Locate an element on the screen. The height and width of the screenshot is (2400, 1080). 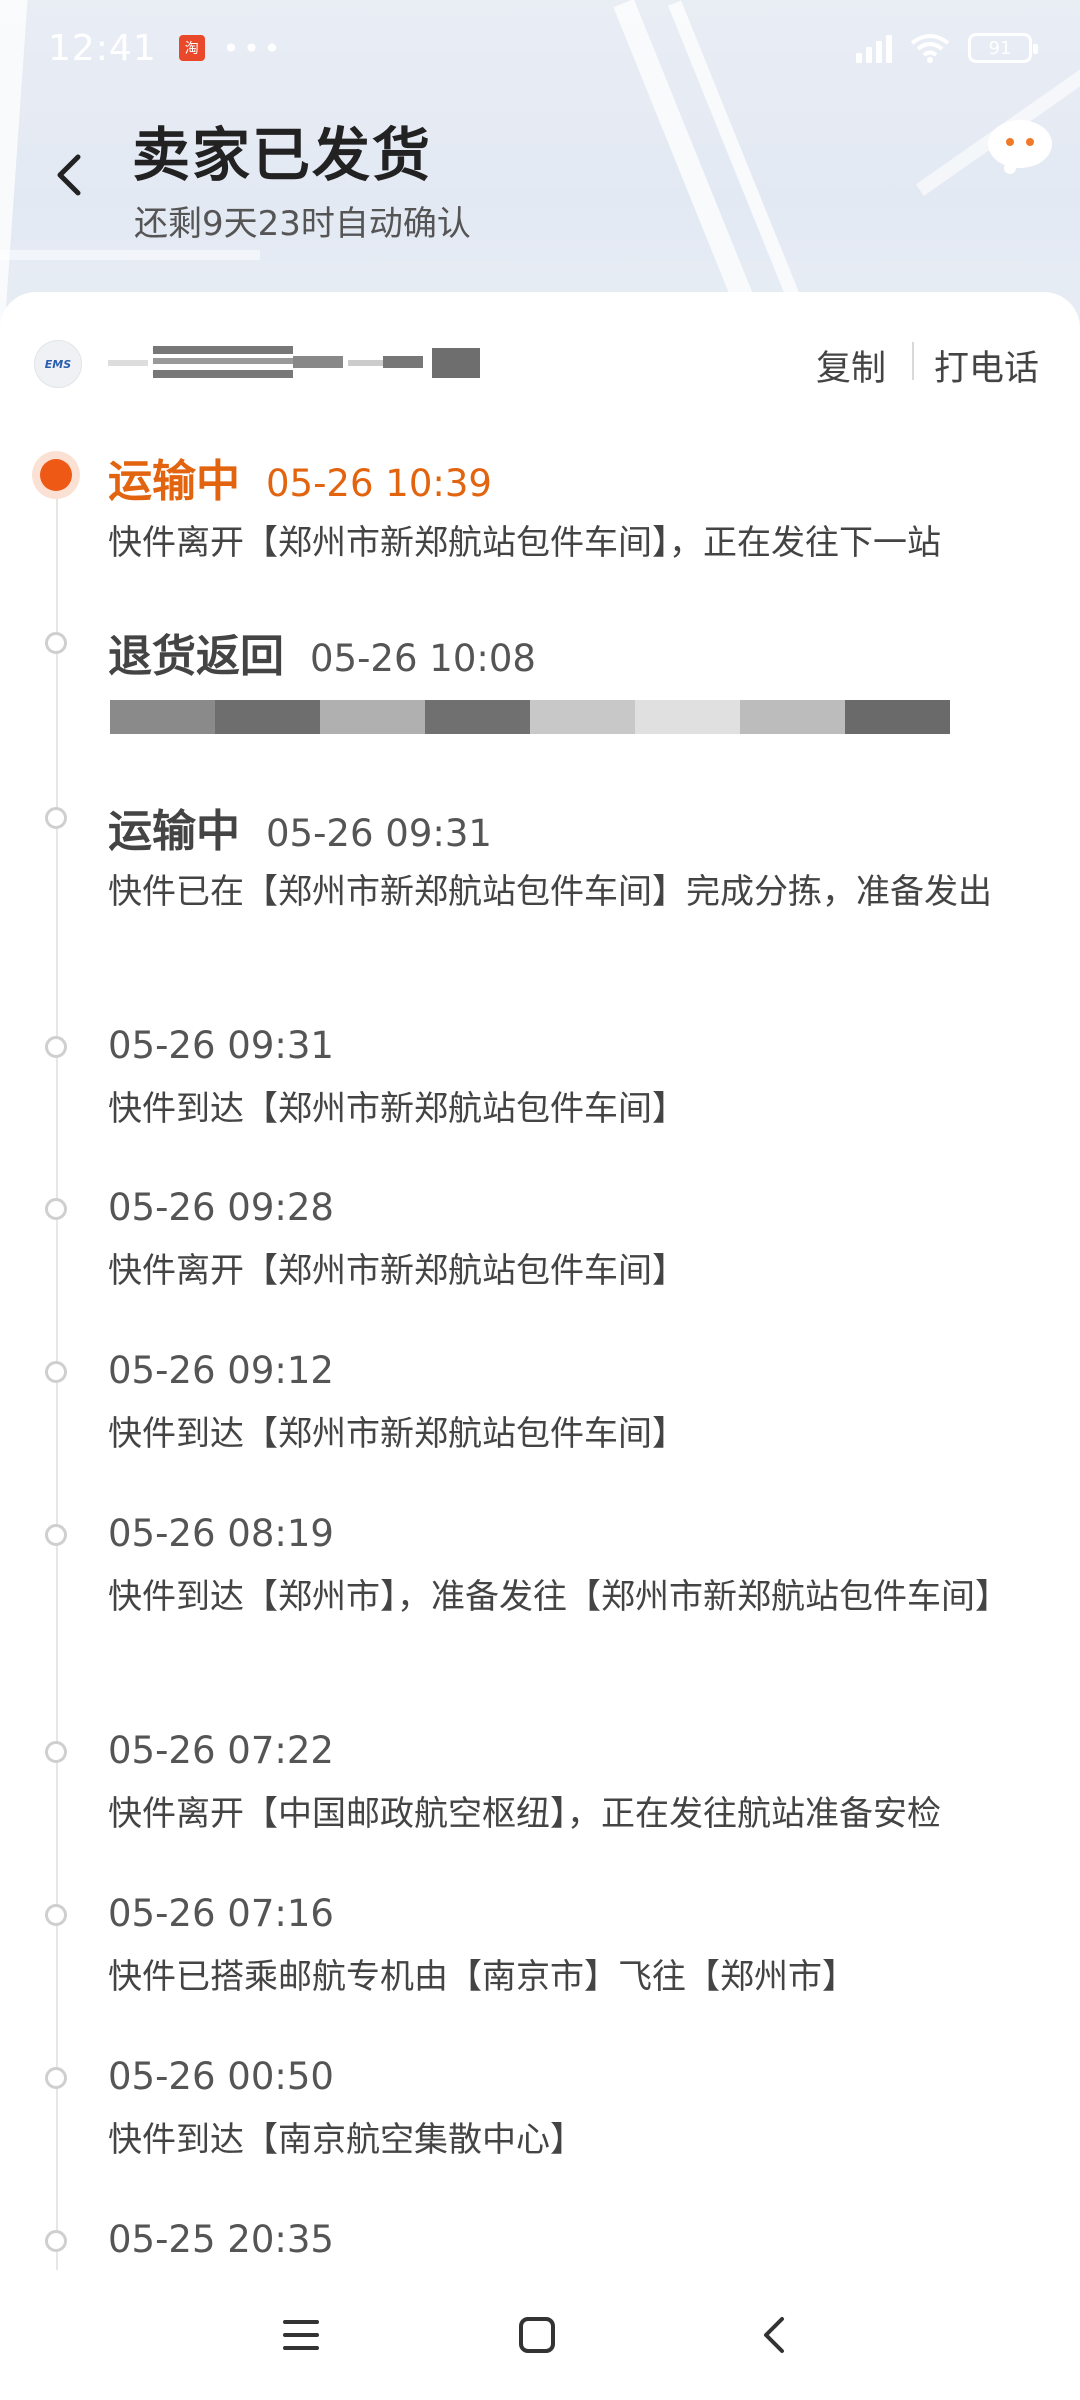
event-description-redacted is located at coordinates (535, 717).